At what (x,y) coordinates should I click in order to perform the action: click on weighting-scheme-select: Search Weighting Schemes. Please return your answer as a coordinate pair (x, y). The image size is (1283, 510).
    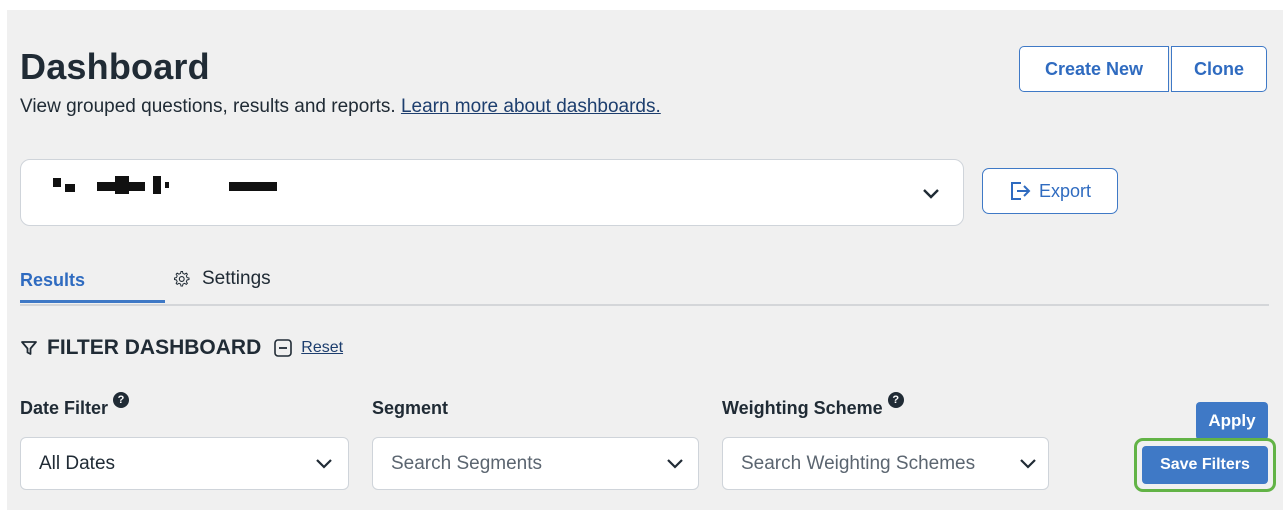
    Looking at the image, I should click on (885, 463).